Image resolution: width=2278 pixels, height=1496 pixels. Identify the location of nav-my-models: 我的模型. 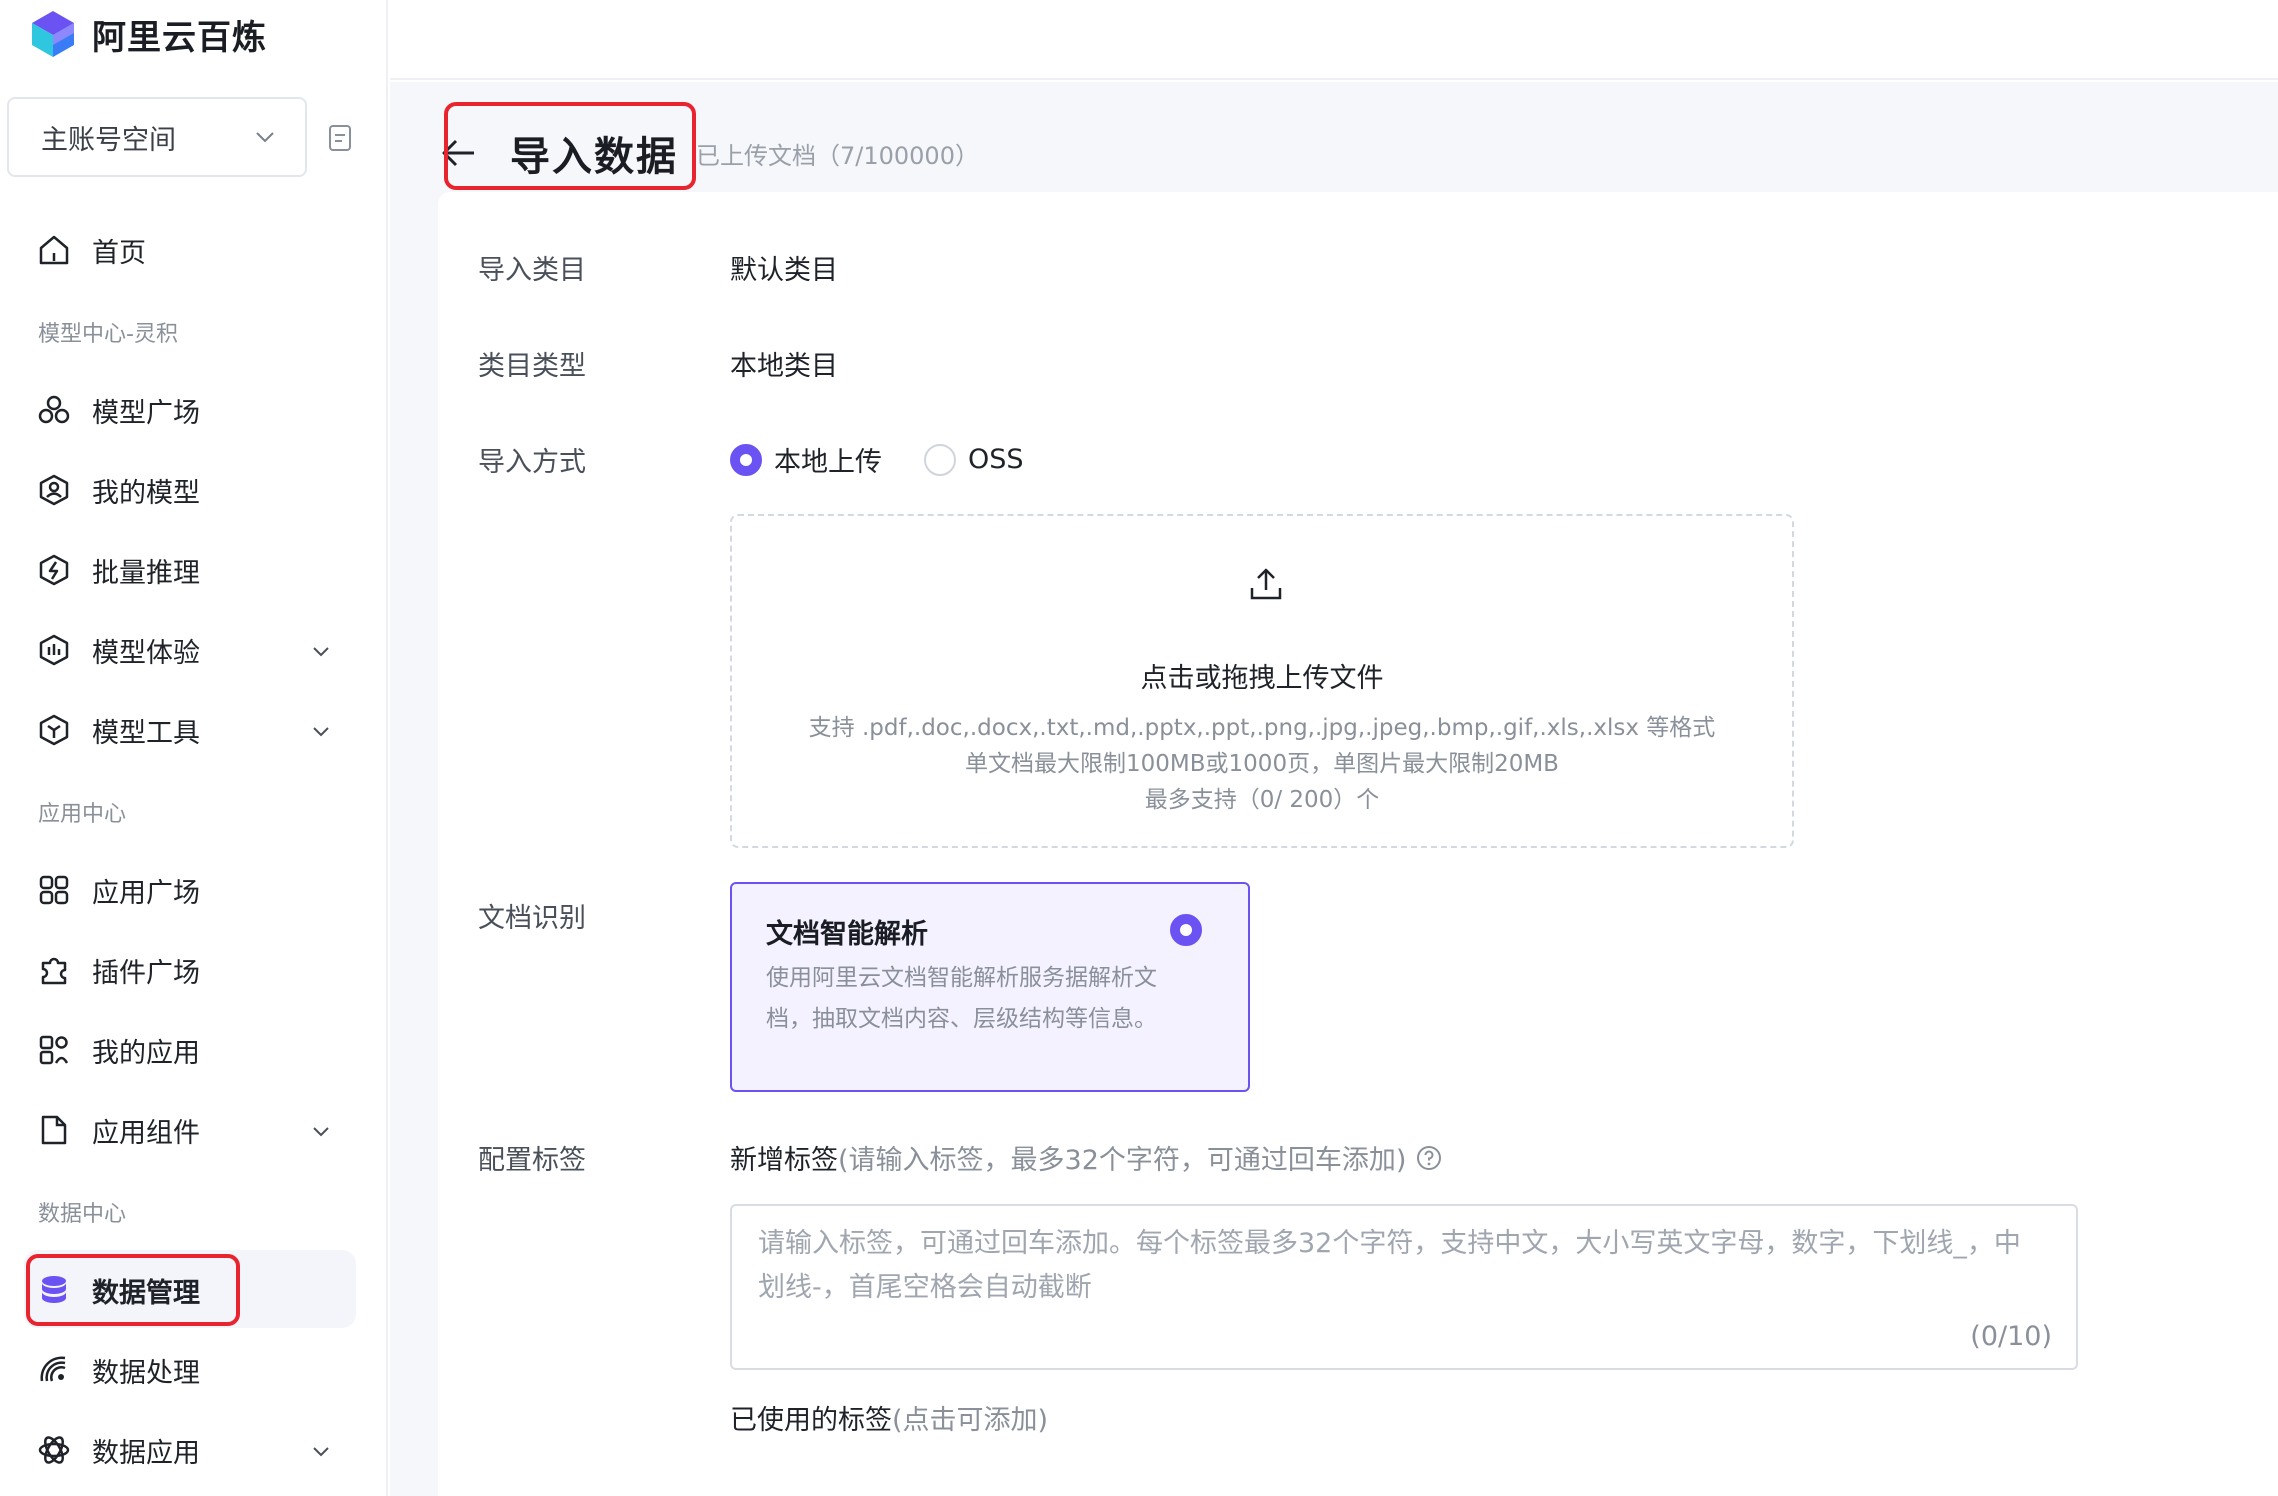
(186, 490).